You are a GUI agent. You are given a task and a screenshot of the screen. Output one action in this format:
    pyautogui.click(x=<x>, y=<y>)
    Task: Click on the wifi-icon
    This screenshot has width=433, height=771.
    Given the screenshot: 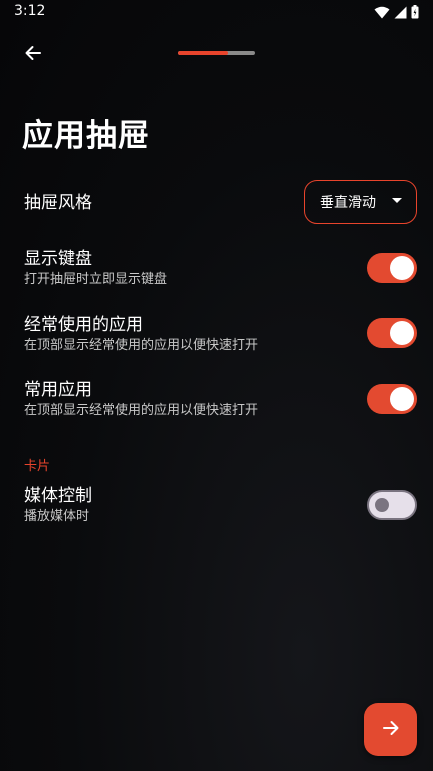 What is the action you would take?
    pyautogui.click(x=382, y=12)
    